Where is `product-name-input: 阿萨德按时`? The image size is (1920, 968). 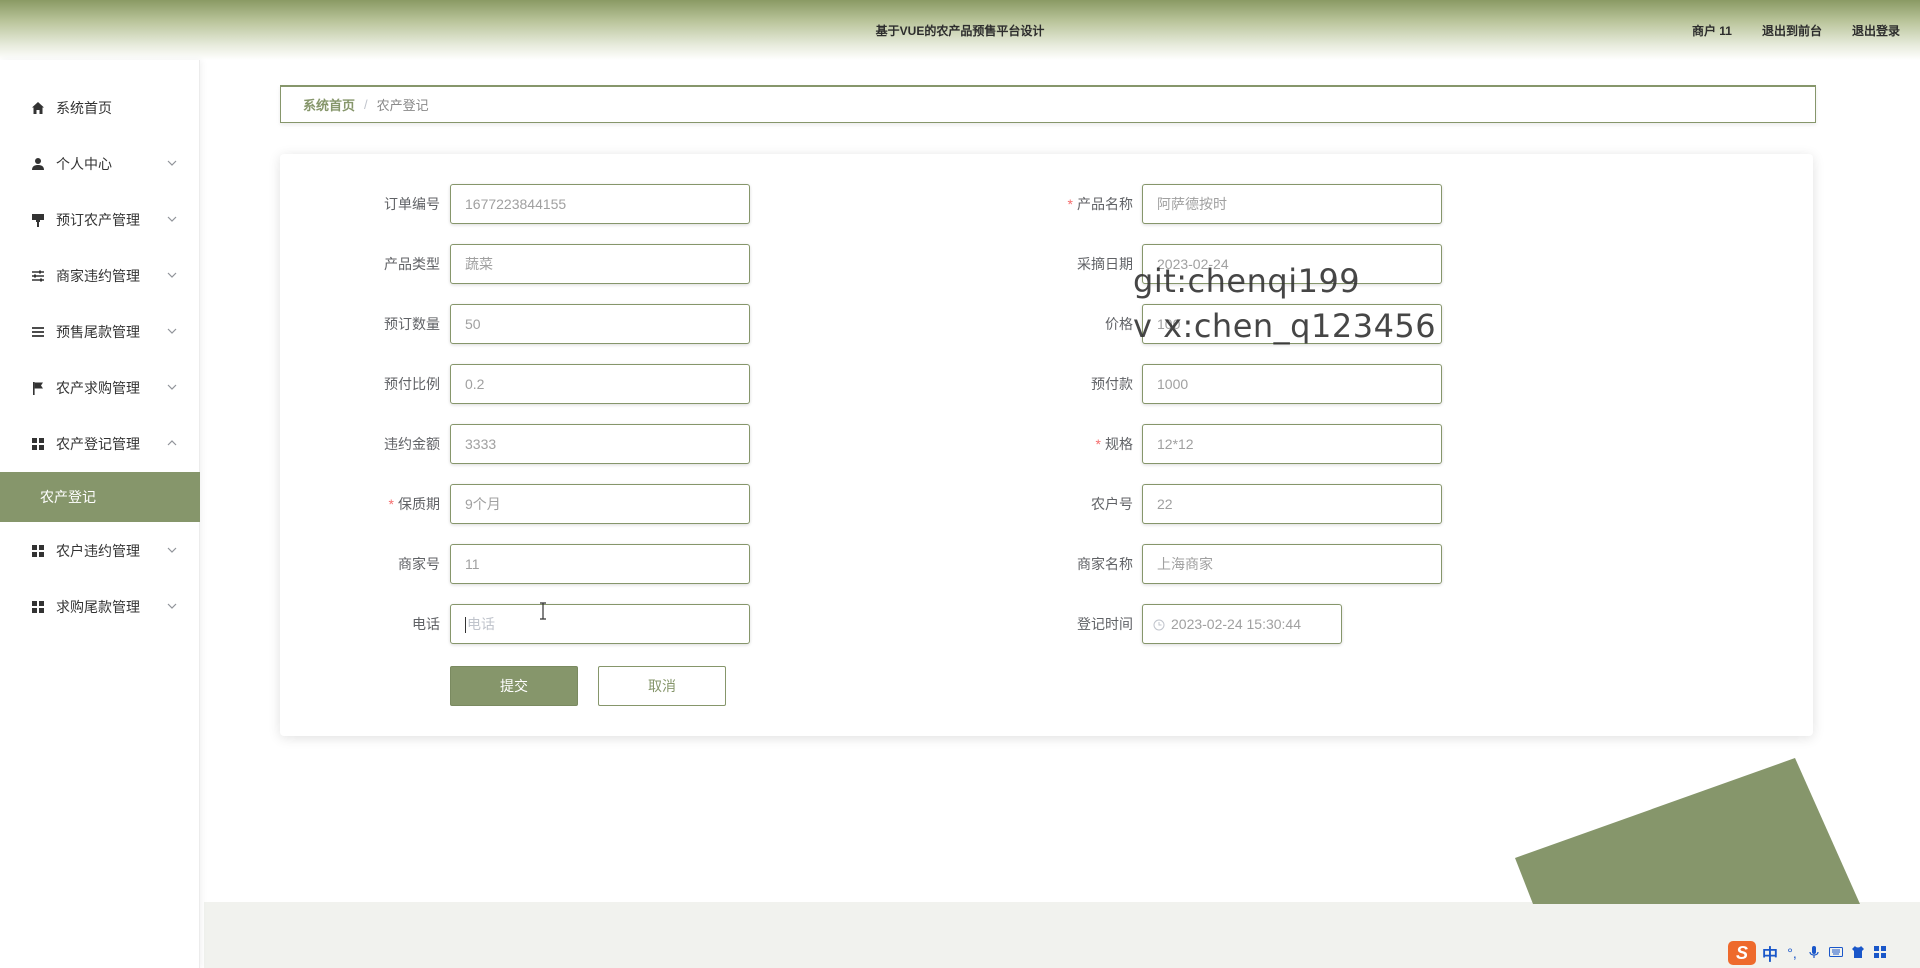
product-name-input: 阿萨德按时 is located at coordinates (1292, 204).